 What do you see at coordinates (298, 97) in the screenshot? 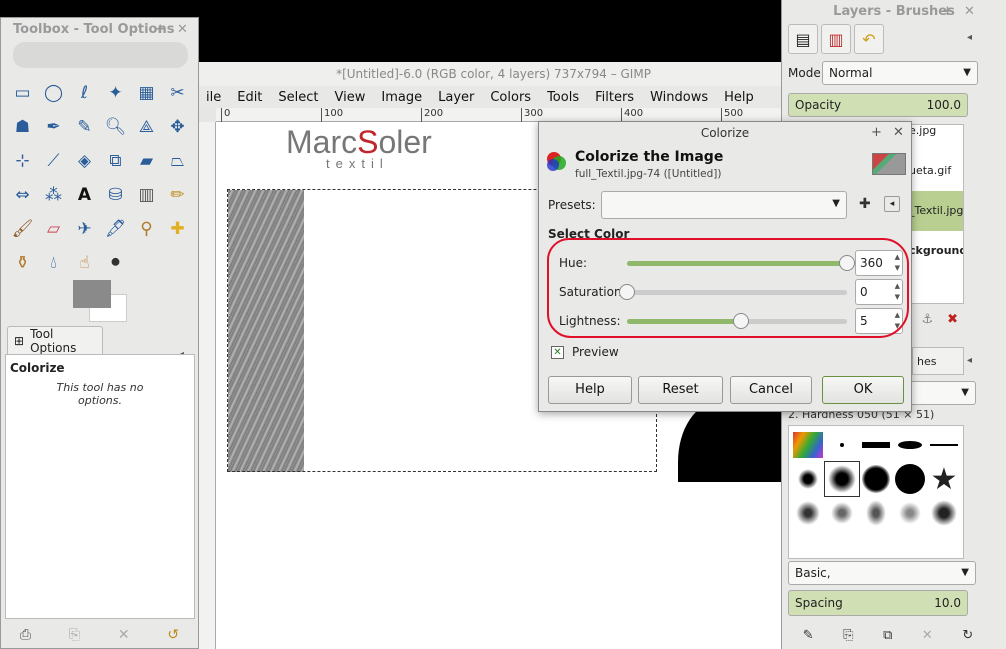
I see `menu-select: Select` at bounding box center [298, 97].